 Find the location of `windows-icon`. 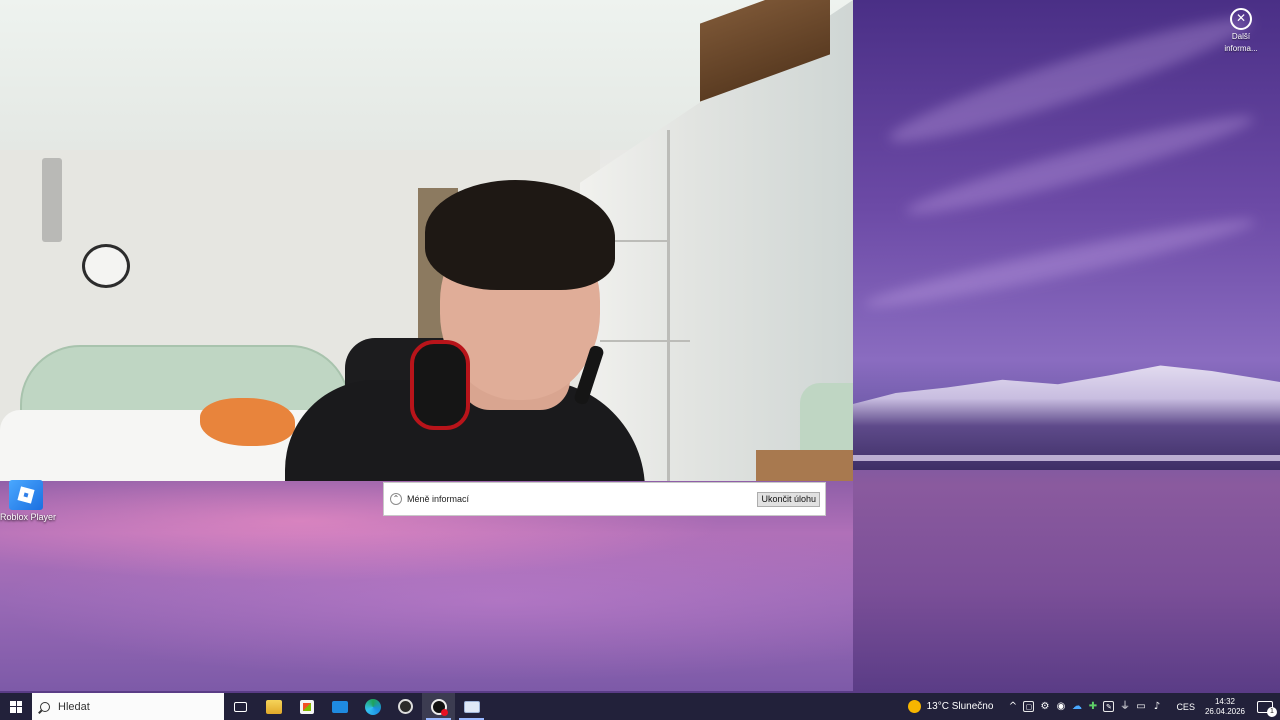

windows-icon is located at coordinates (16, 706).